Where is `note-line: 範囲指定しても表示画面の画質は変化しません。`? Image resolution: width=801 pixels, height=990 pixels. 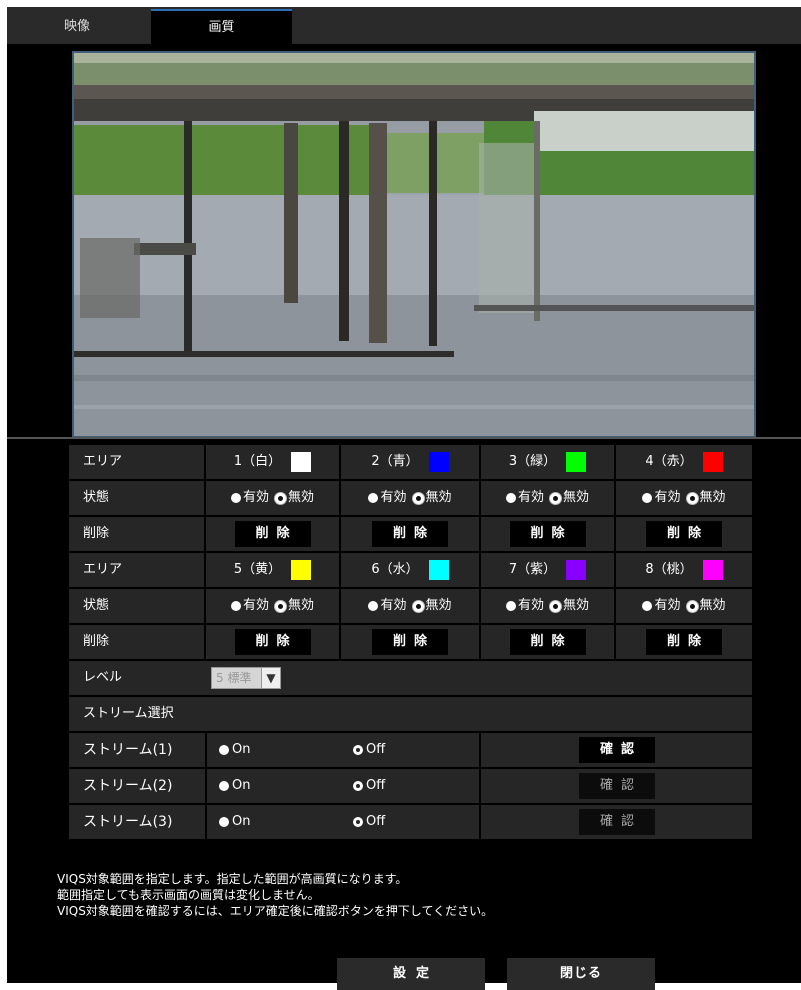 note-line: 範囲指定しても表示画面の画質は変化しません。 is located at coordinates (188, 895).